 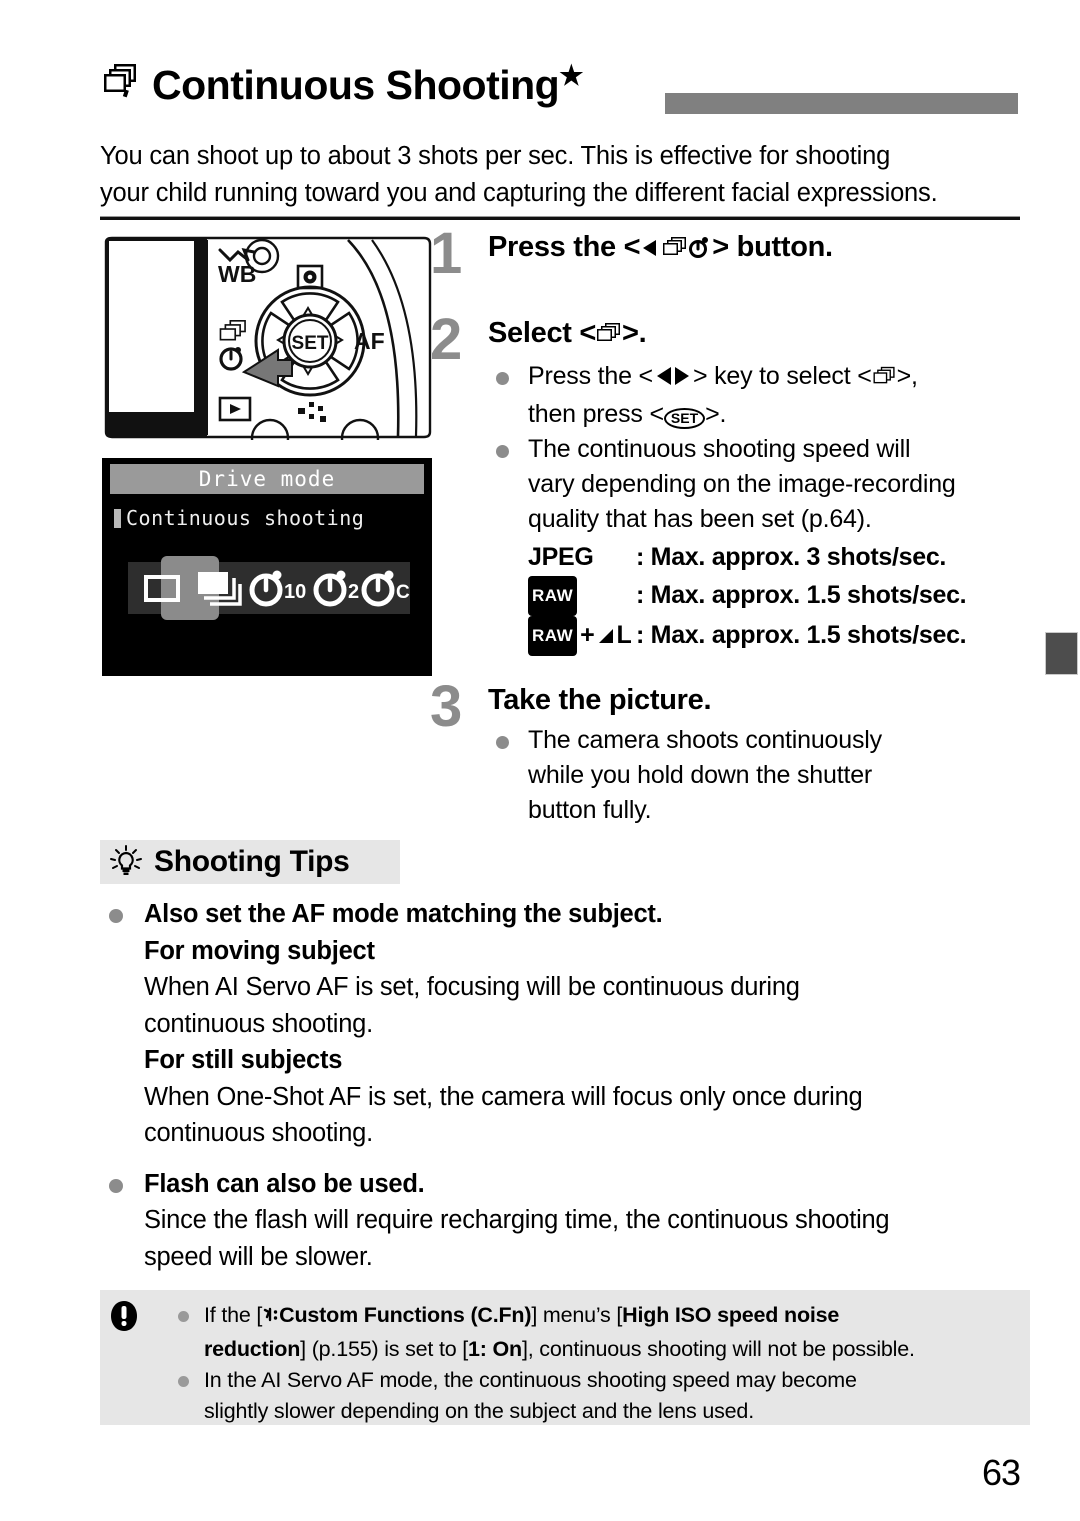 I want to click on lcd-selected-label: Continuous shooting, so click(x=239, y=518).